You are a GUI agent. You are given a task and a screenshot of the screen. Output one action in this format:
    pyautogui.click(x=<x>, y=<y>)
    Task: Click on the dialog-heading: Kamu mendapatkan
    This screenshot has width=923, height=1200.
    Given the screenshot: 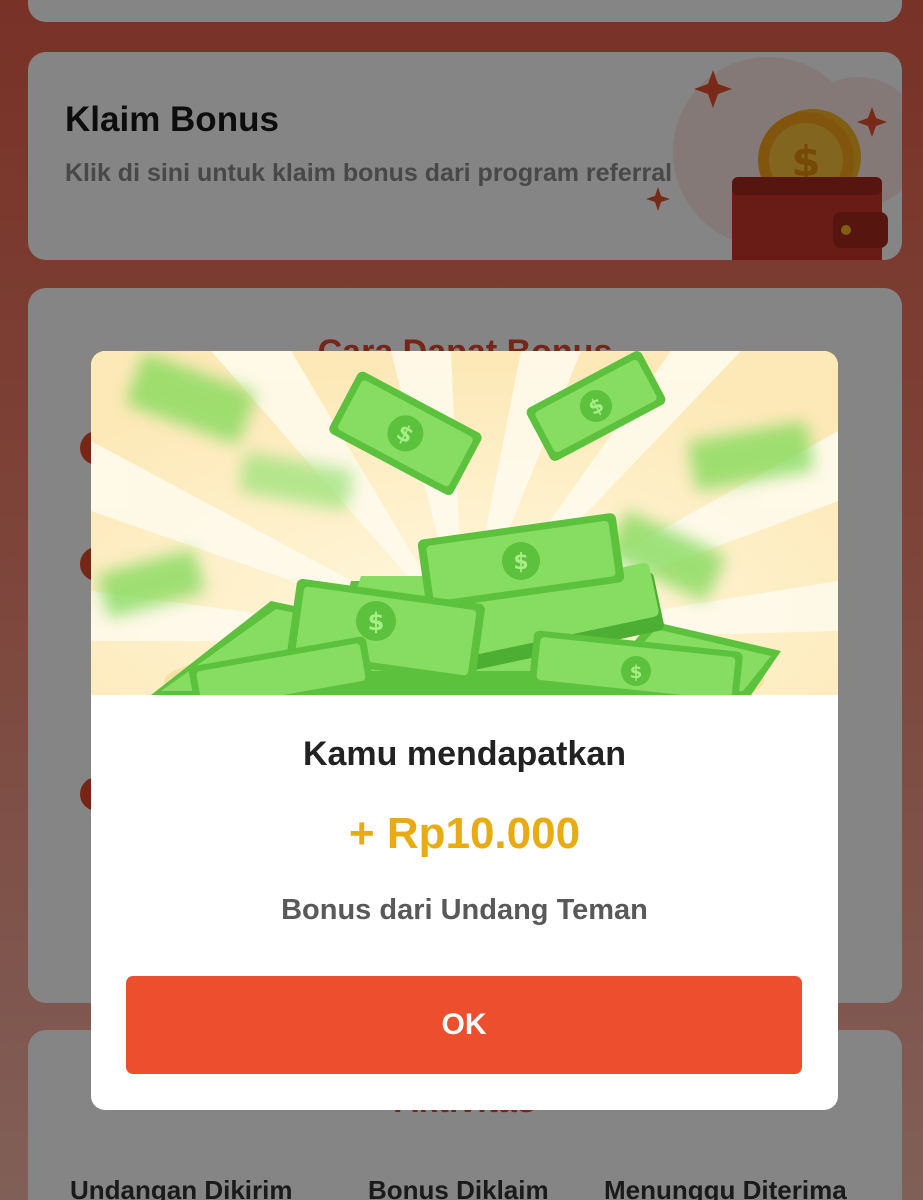 What is the action you would take?
    pyautogui.click(x=464, y=754)
    